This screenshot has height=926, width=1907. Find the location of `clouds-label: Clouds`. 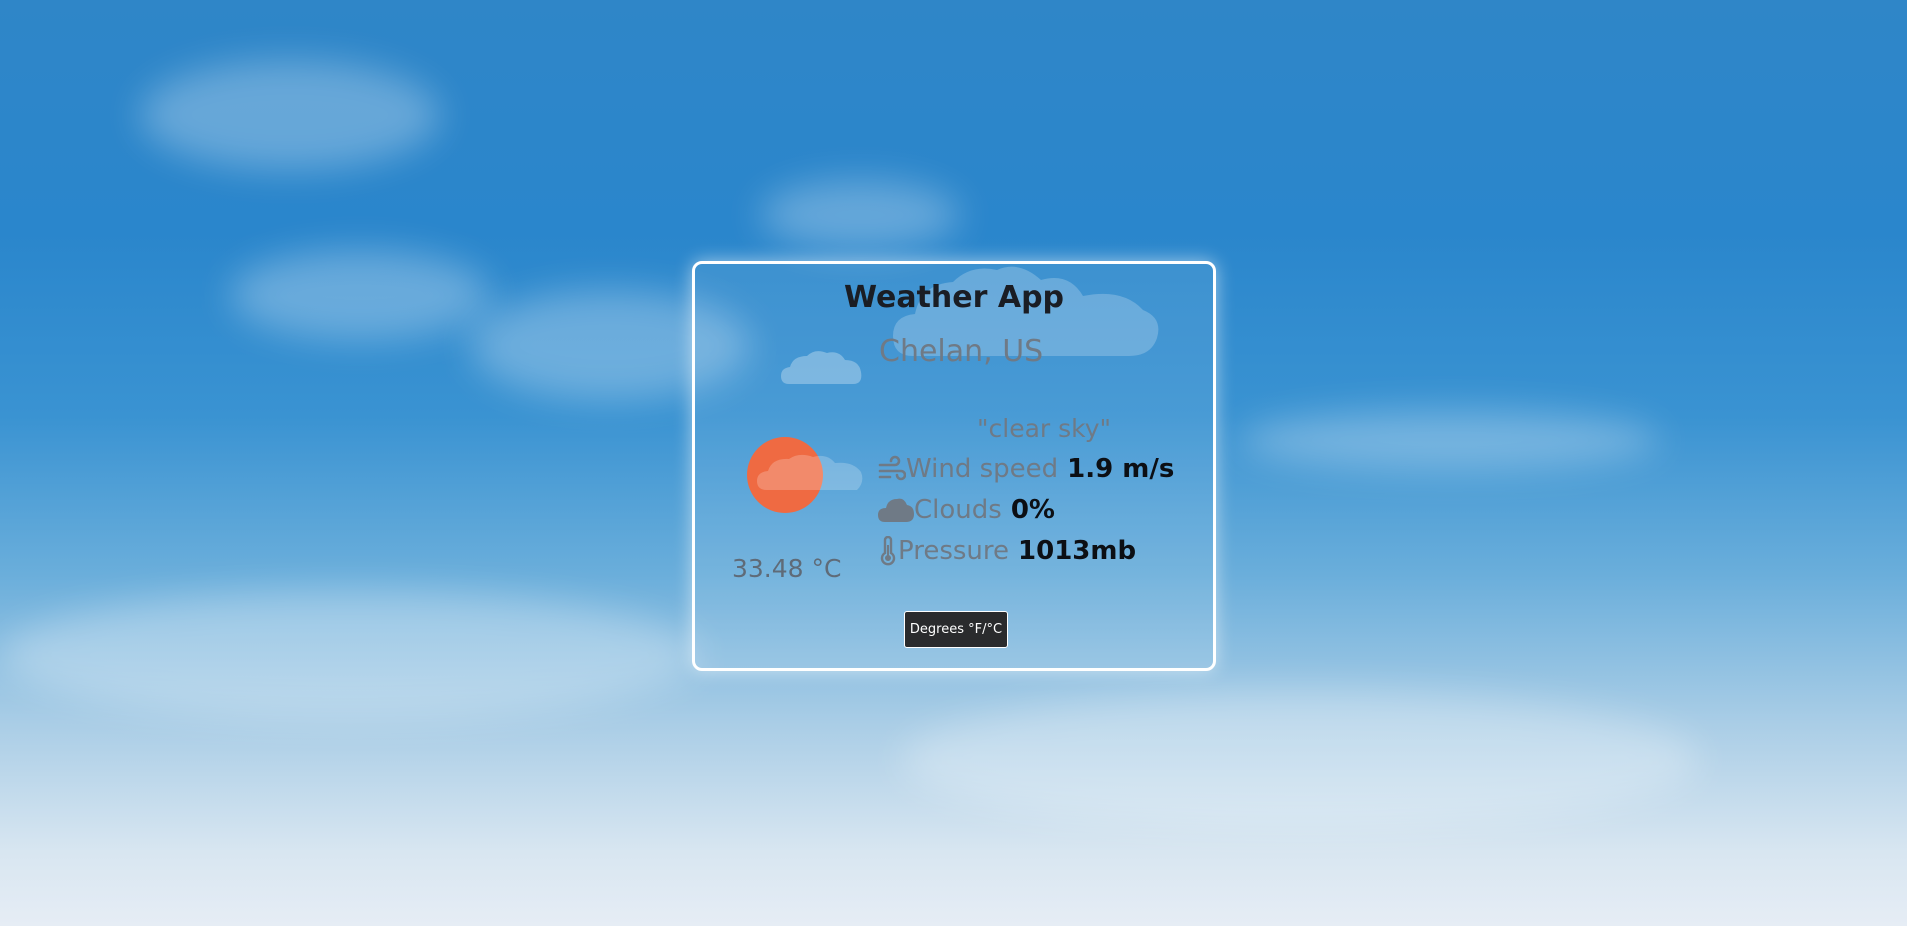

clouds-label: Clouds is located at coordinates (958, 510).